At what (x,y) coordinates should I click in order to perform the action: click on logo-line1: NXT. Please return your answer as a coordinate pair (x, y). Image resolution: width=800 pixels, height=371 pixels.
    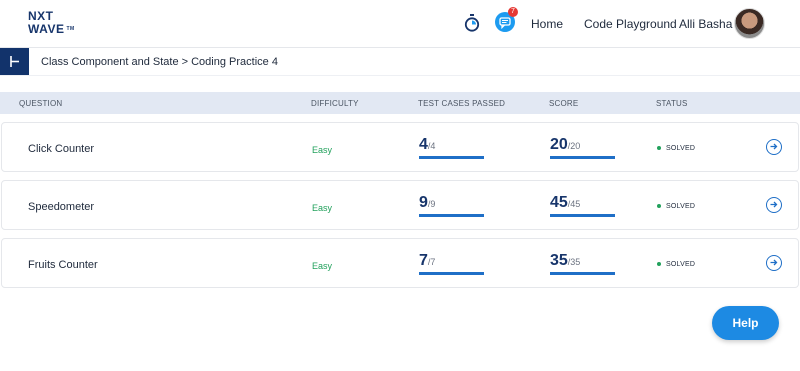
    Looking at the image, I should click on (41, 16).